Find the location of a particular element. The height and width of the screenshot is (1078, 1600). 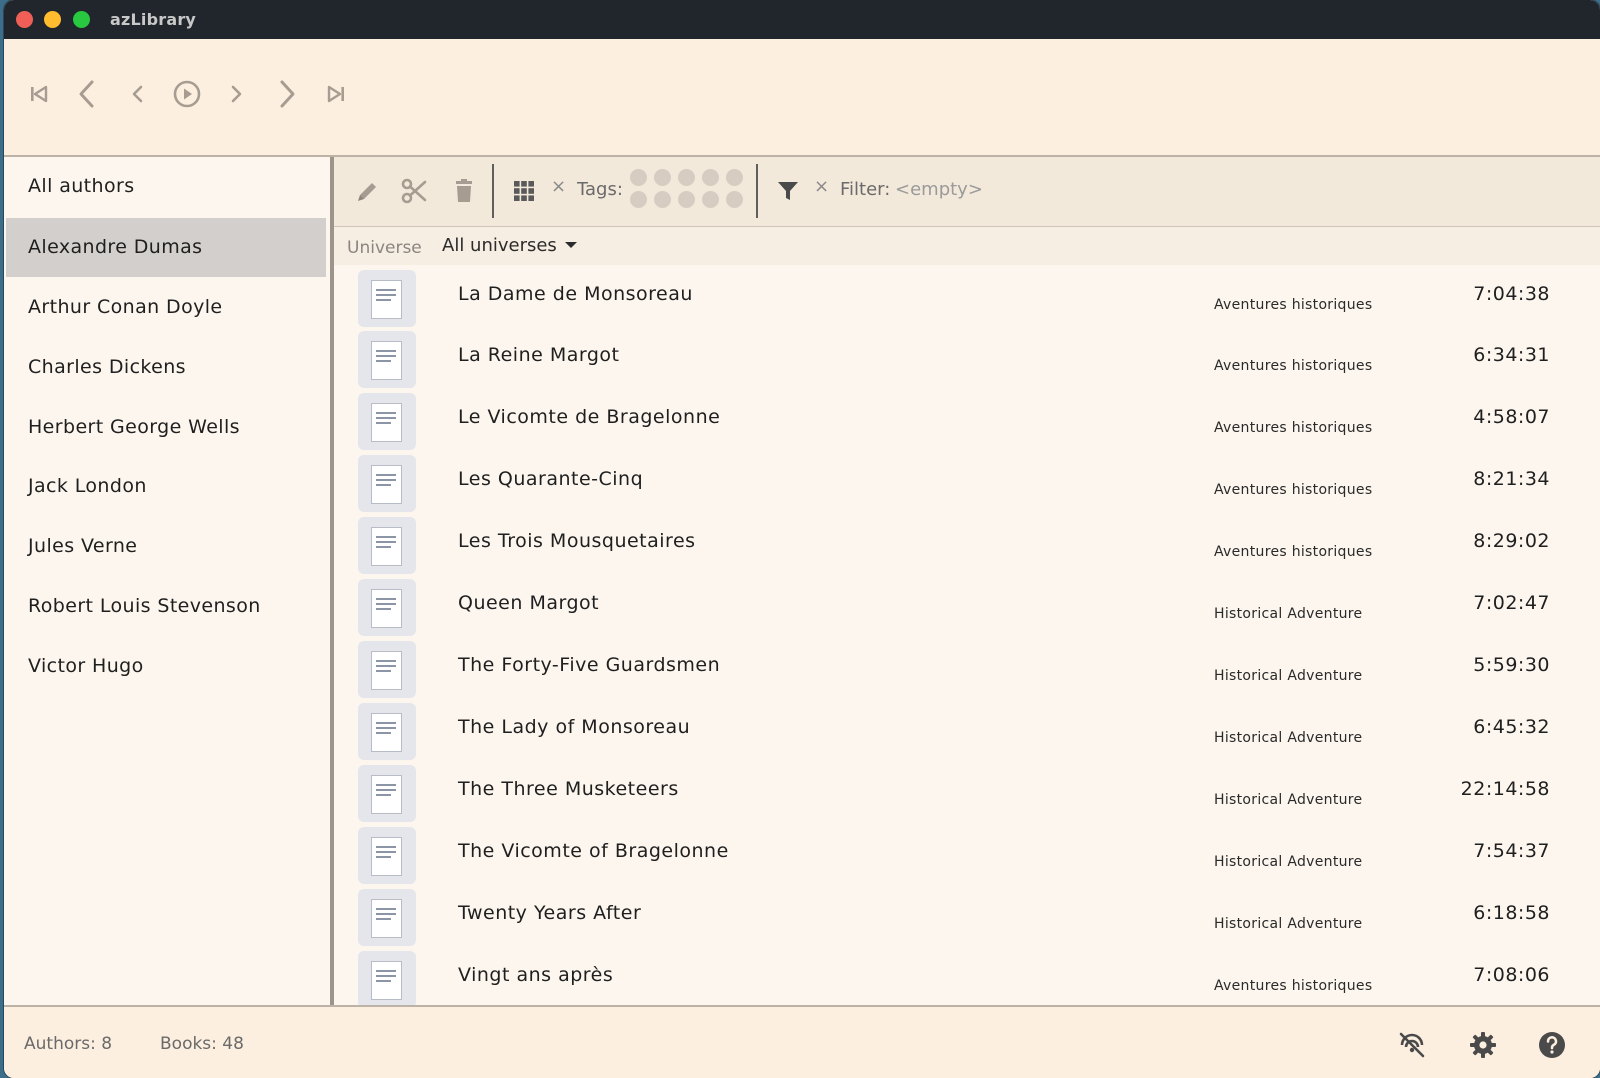

authors-count: Authors: 8 is located at coordinates (68, 1044).